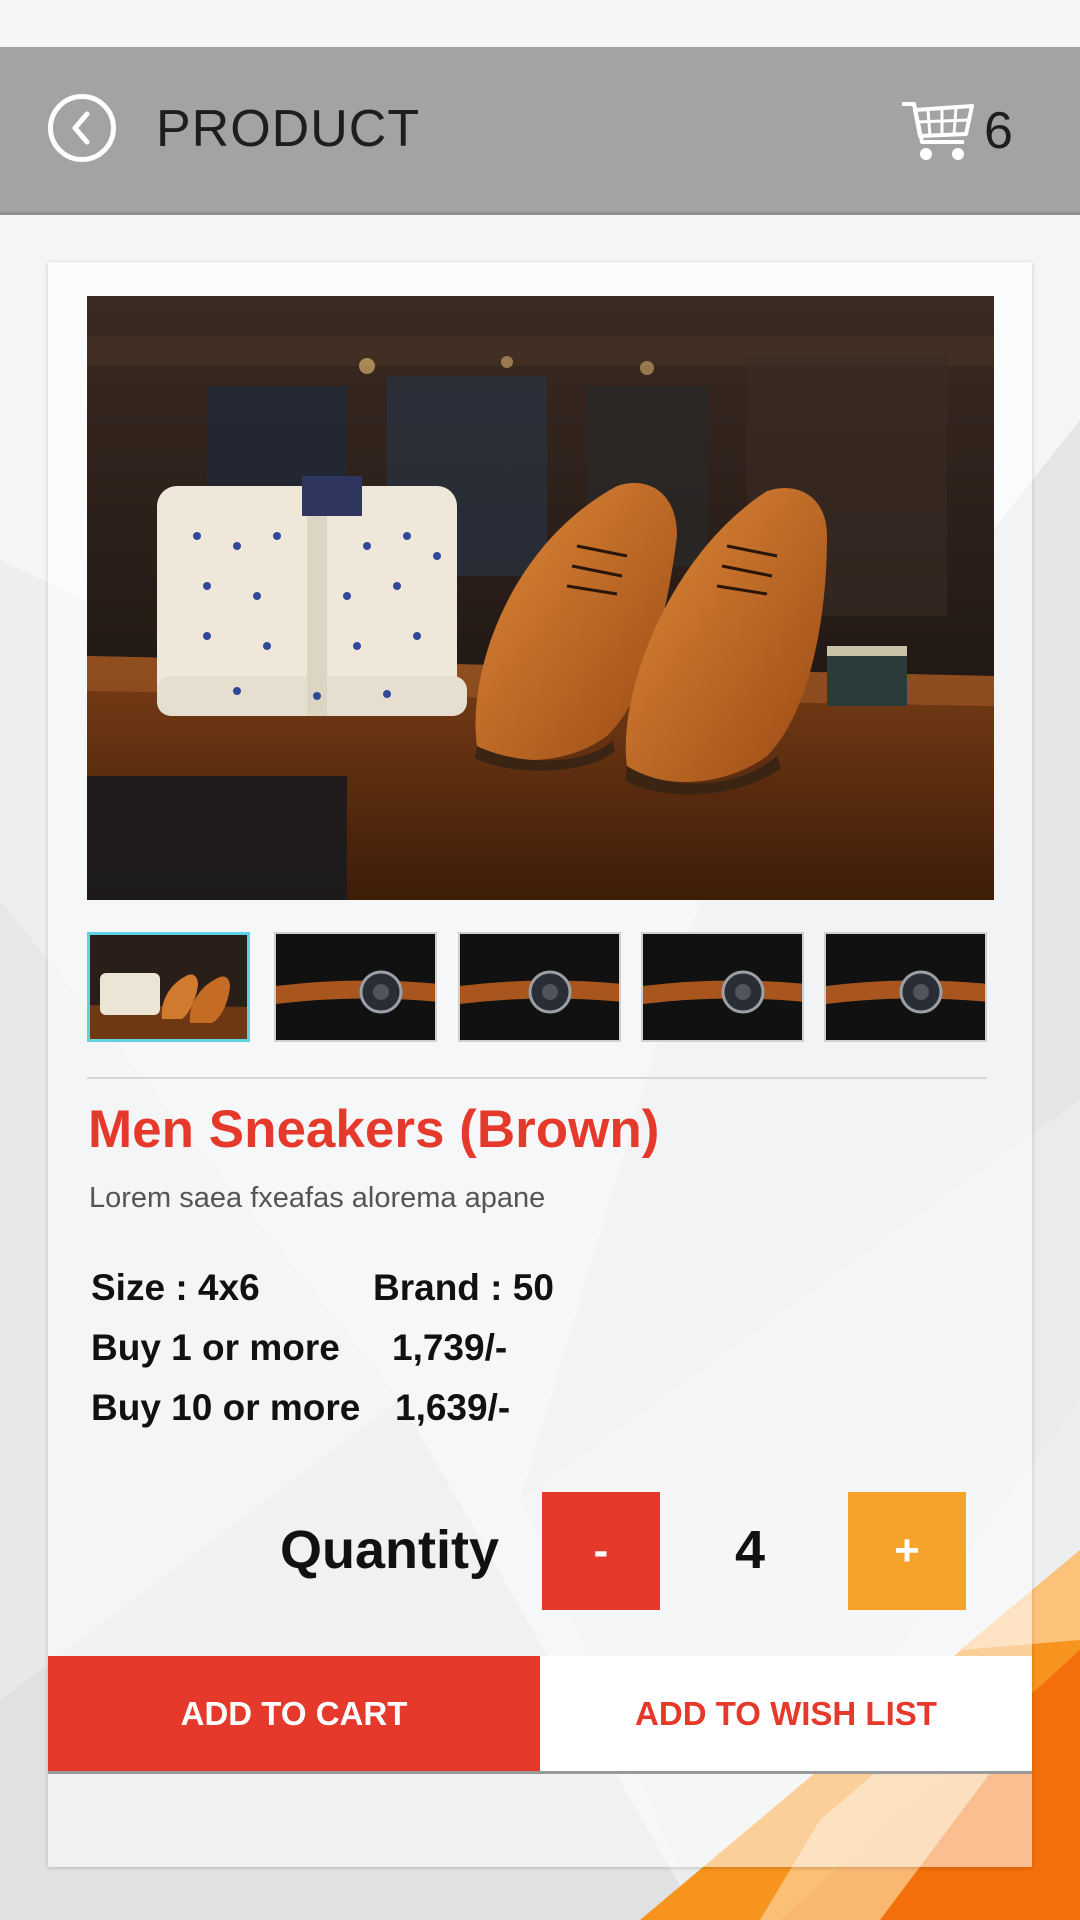 This screenshot has height=1920, width=1080. Describe the element at coordinates (907, 1551) in the screenshot. I see `quantity-increase-button: +` at that location.